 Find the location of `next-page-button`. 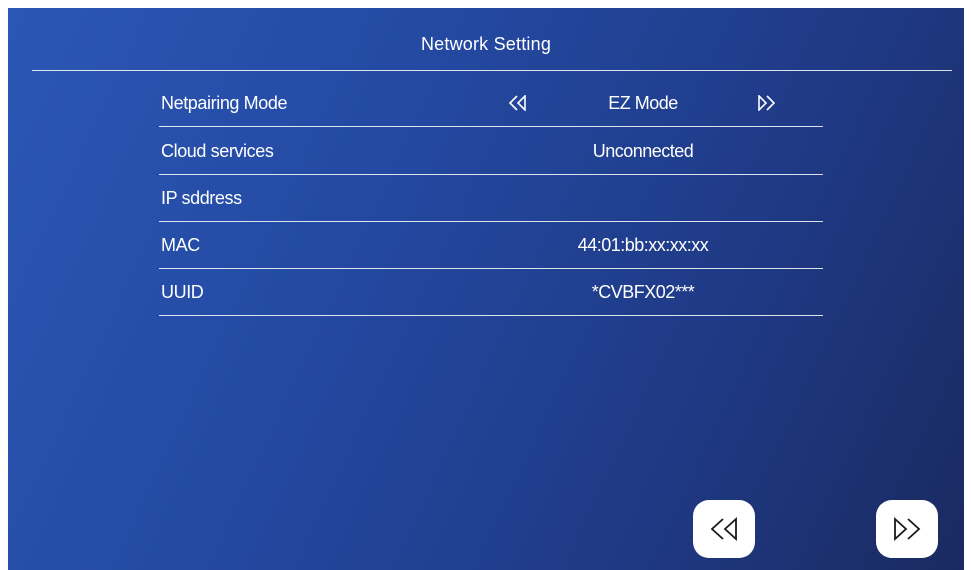

next-page-button is located at coordinates (907, 529).